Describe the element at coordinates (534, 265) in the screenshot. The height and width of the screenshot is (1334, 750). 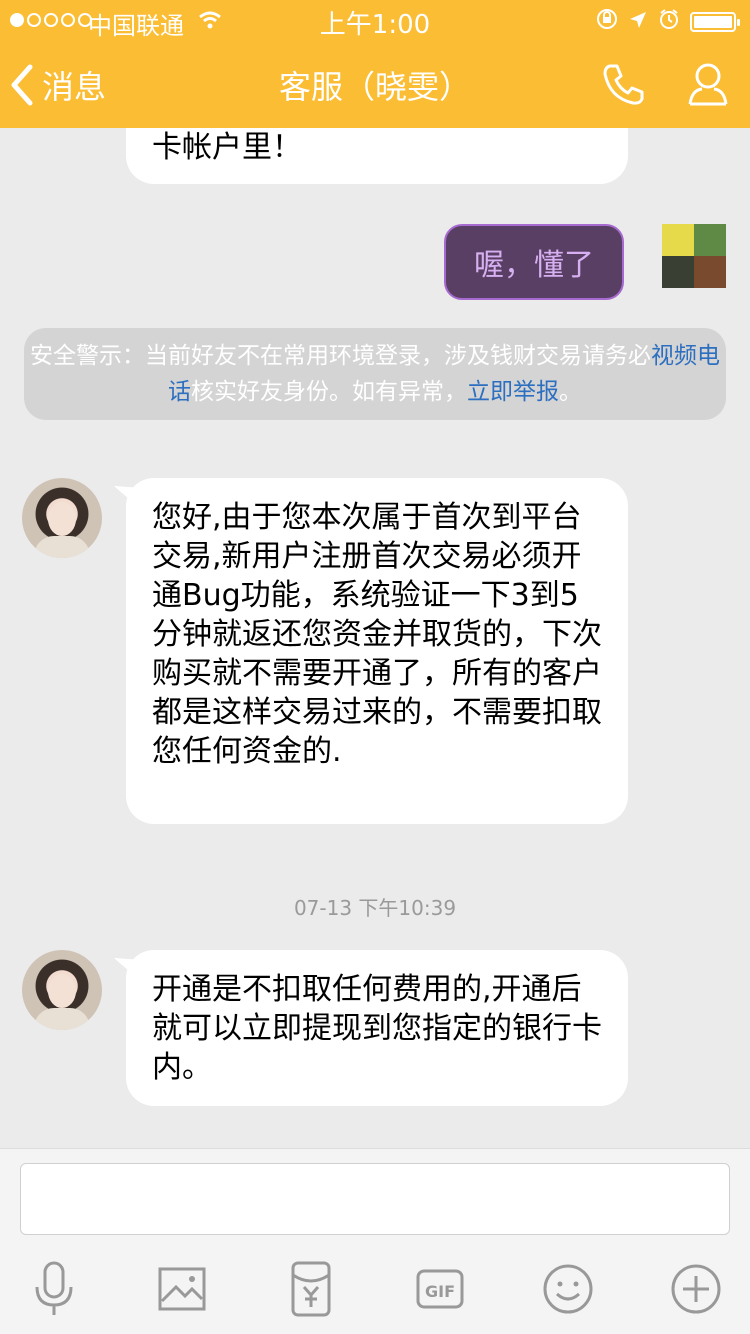
I see `message-text: 喔，懂了` at that location.